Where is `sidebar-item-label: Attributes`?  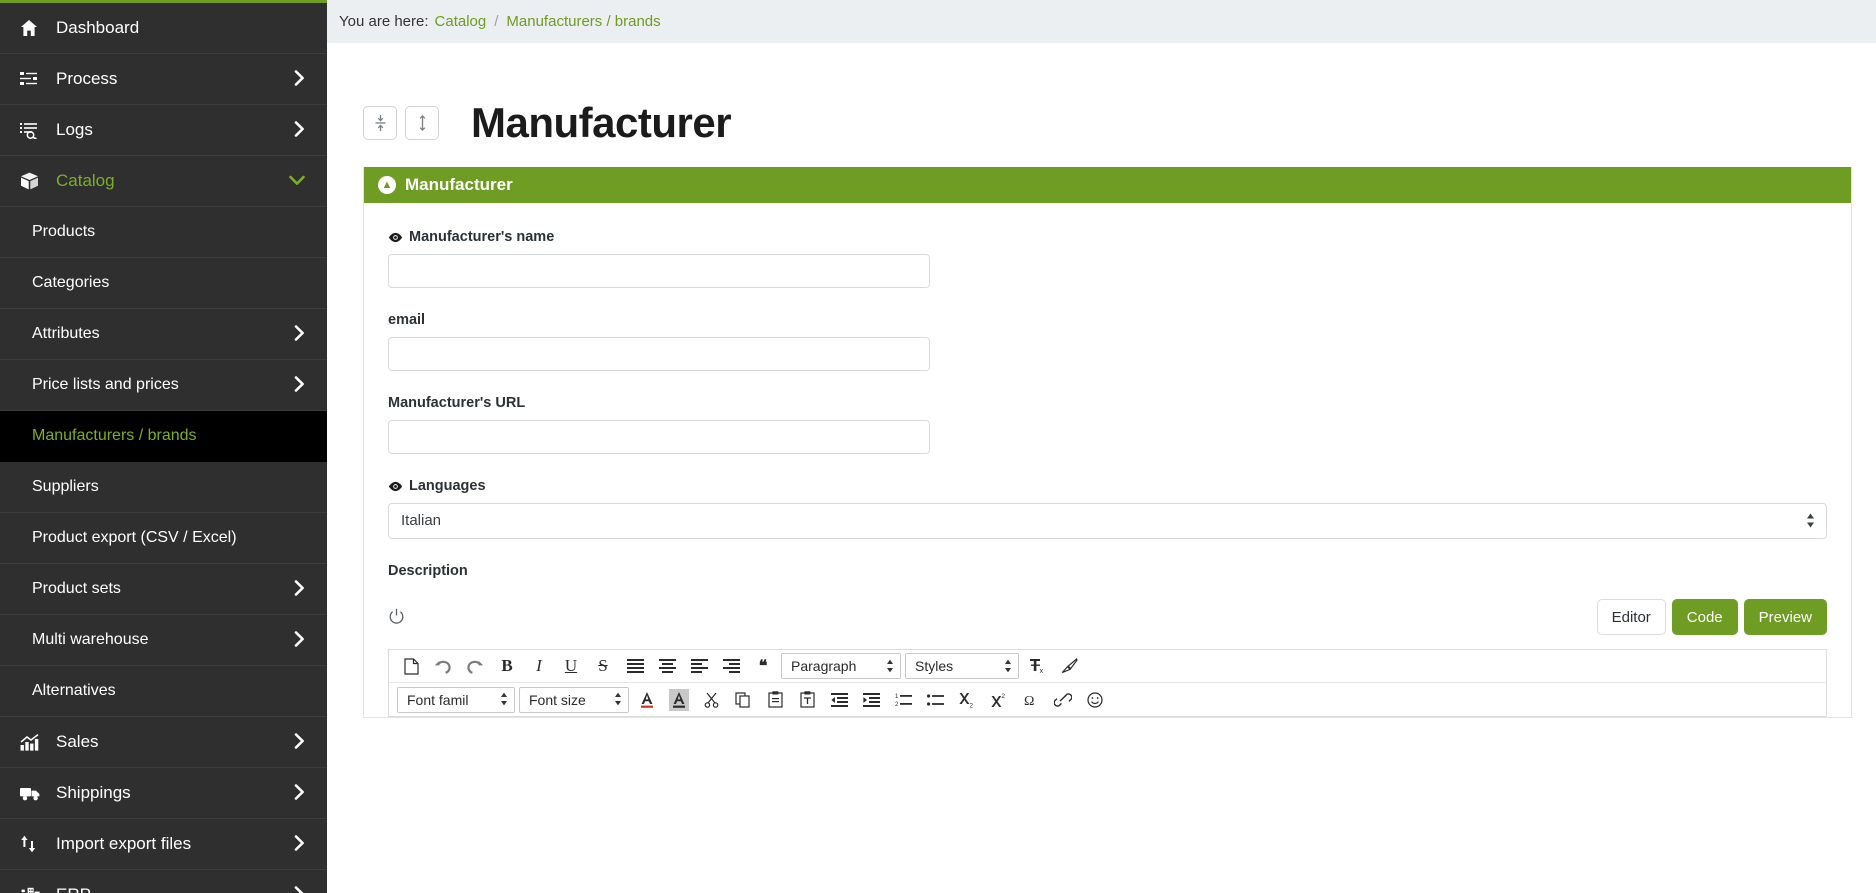 sidebar-item-label: Attributes is located at coordinates (66, 333).